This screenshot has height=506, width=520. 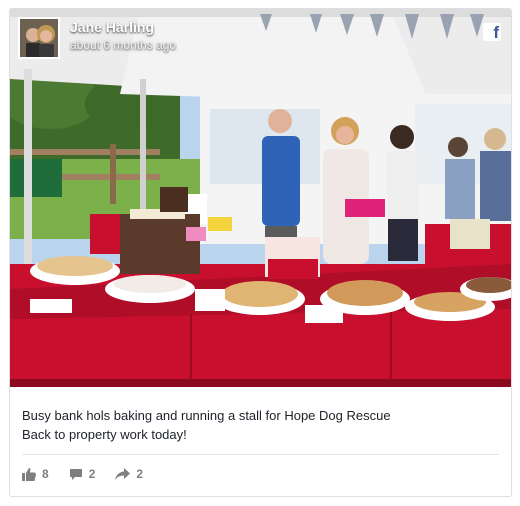 I want to click on post-timestamp: about 6 months ago, so click(x=123, y=45).